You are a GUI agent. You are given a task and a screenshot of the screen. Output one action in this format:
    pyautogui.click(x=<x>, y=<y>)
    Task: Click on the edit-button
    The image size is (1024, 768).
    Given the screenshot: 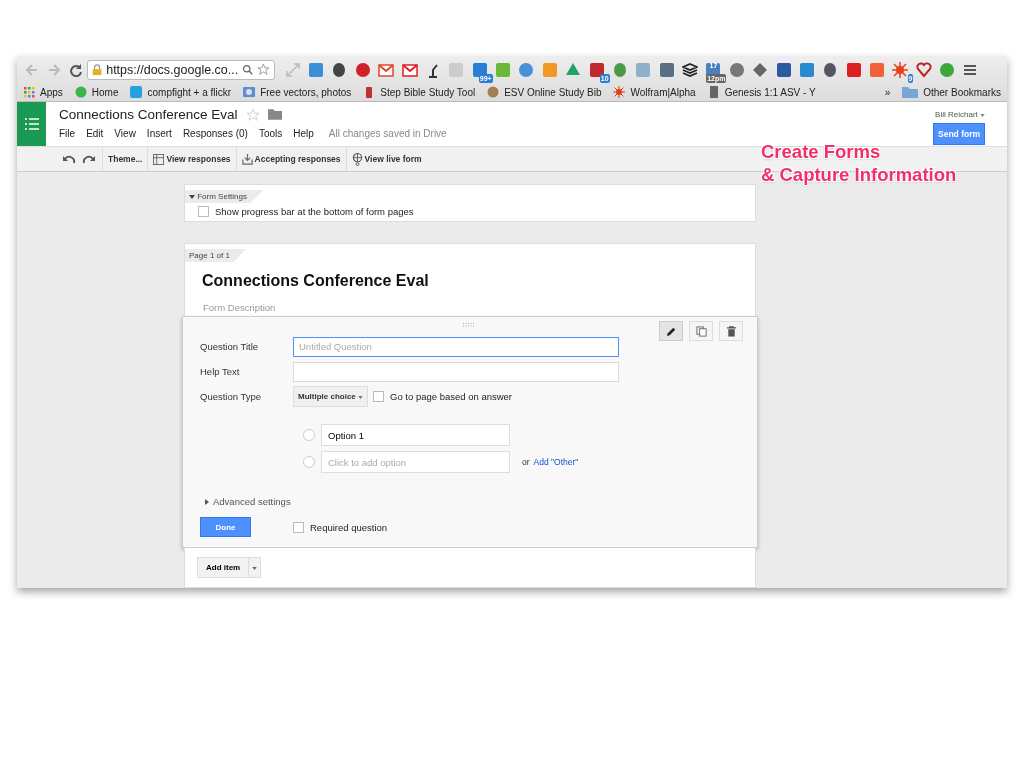 What is the action you would take?
    pyautogui.click(x=671, y=331)
    